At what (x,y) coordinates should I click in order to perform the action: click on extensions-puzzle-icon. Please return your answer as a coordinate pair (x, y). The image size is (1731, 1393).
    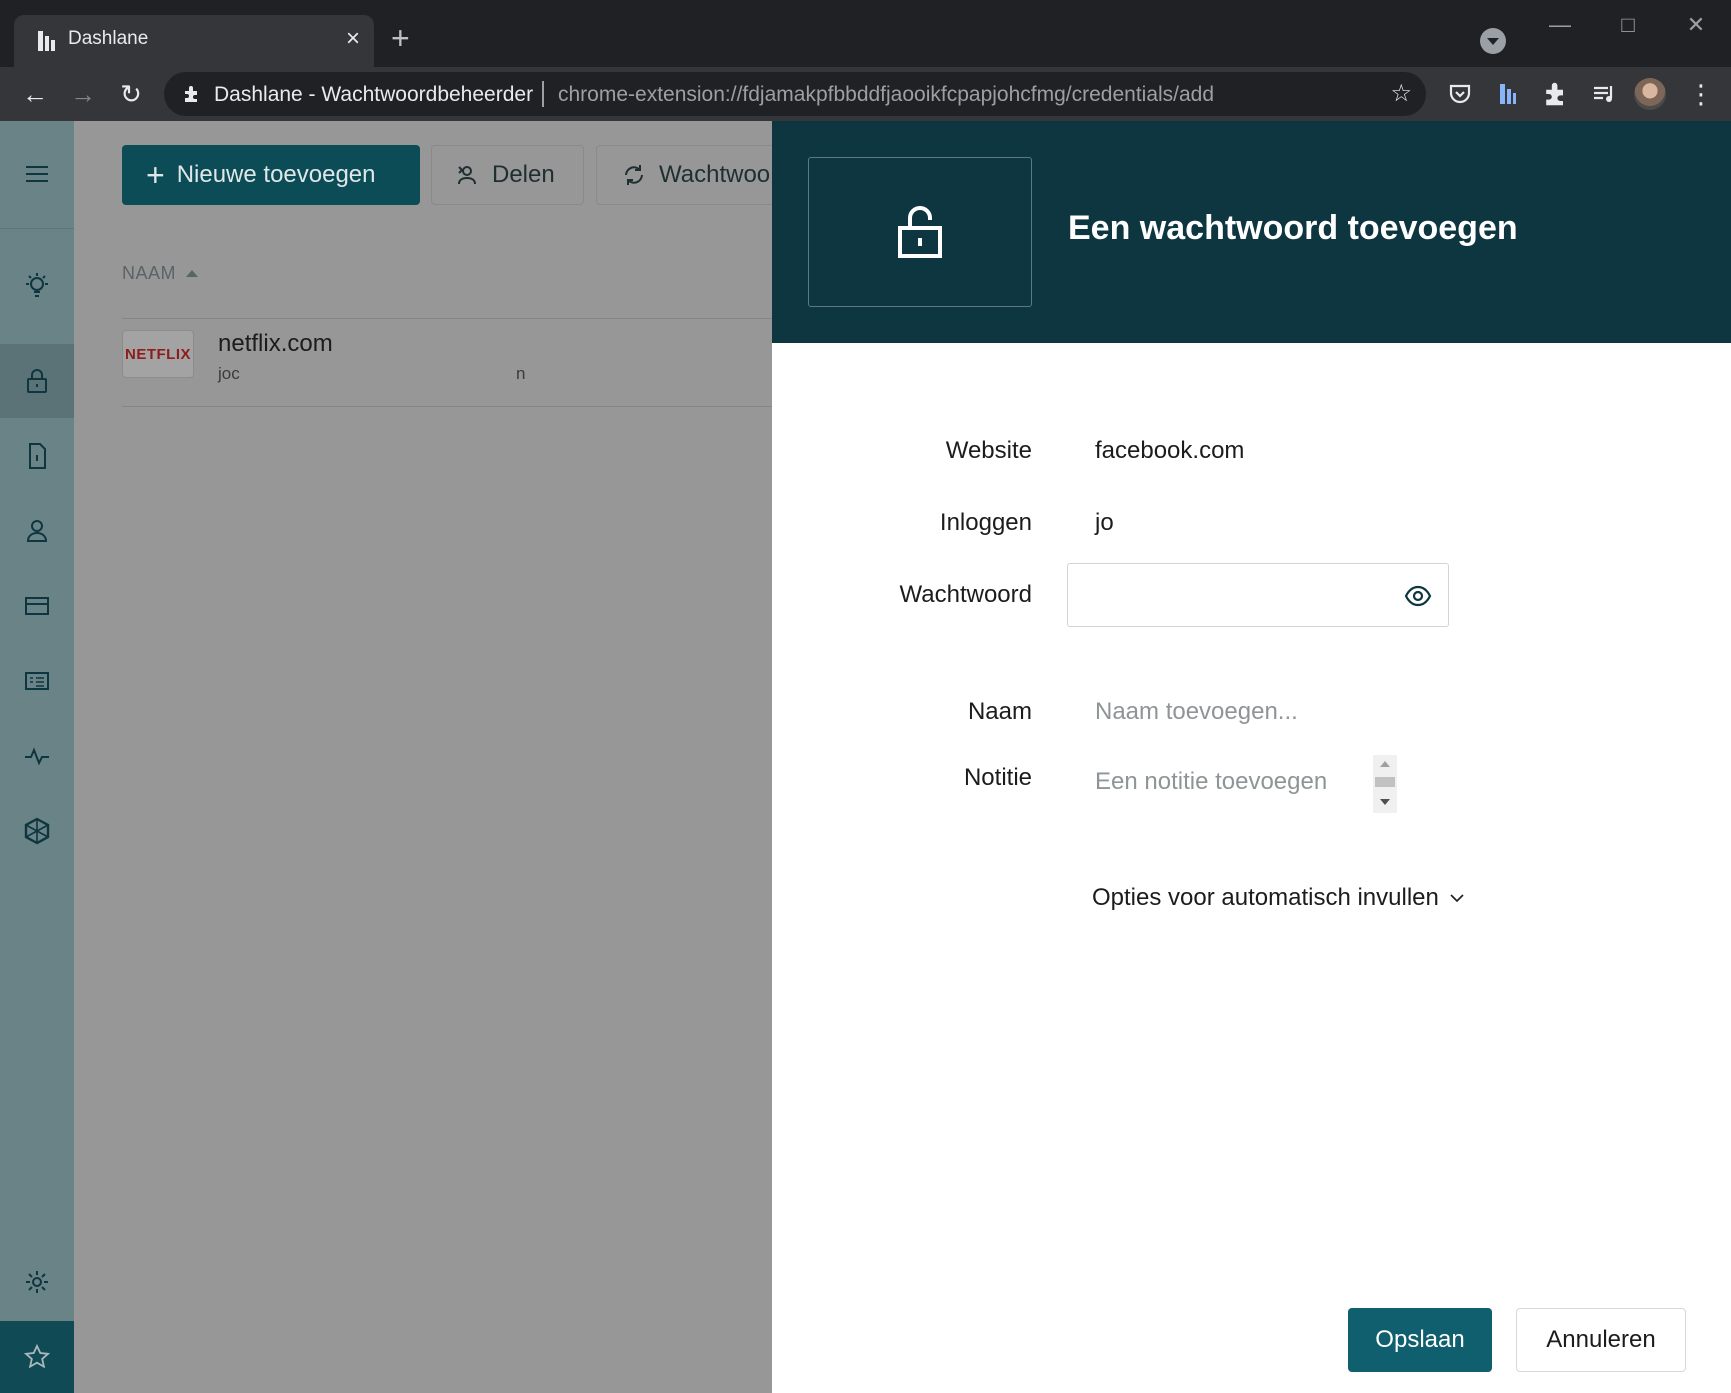
    Looking at the image, I should click on (1556, 94).